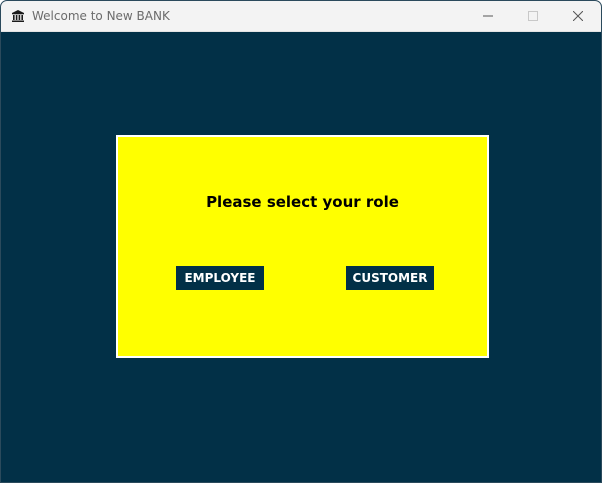  What do you see at coordinates (301, 16) in the screenshot?
I see `title-bar: Welcome to New BANK` at bounding box center [301, 16].